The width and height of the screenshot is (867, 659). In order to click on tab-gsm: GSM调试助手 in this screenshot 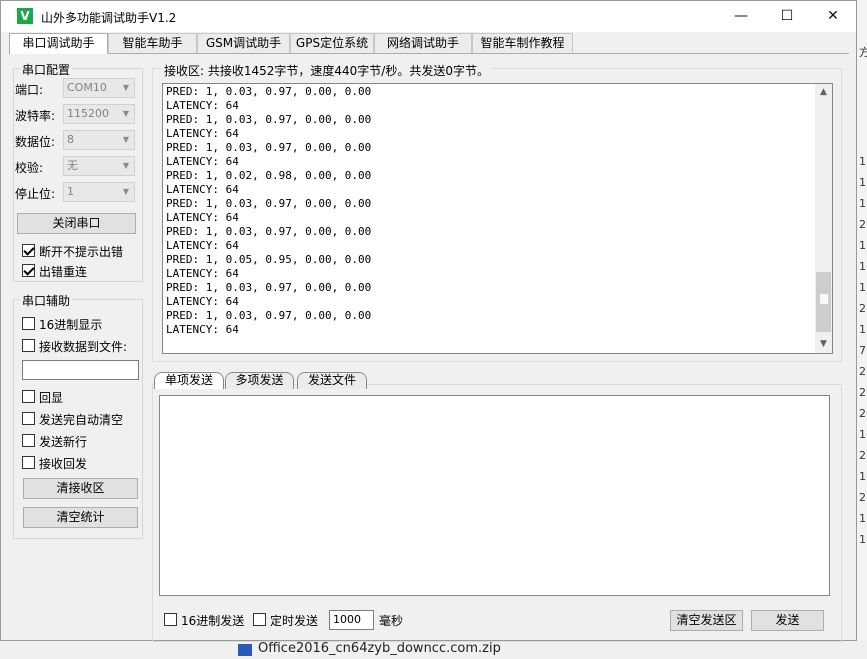, I will do `click(243, 43)`.